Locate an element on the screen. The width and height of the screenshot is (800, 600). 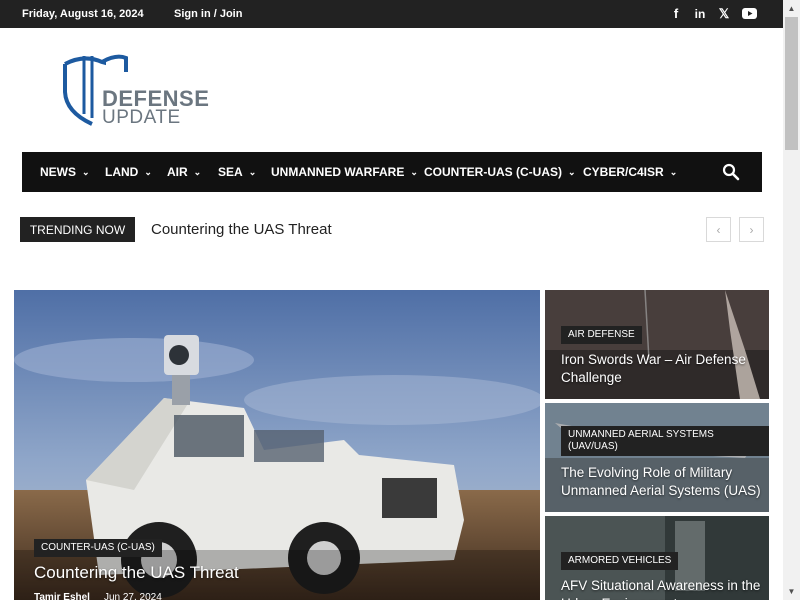
scroll-up-arrow-icon: ▲ is located at coordinates (791, 8).